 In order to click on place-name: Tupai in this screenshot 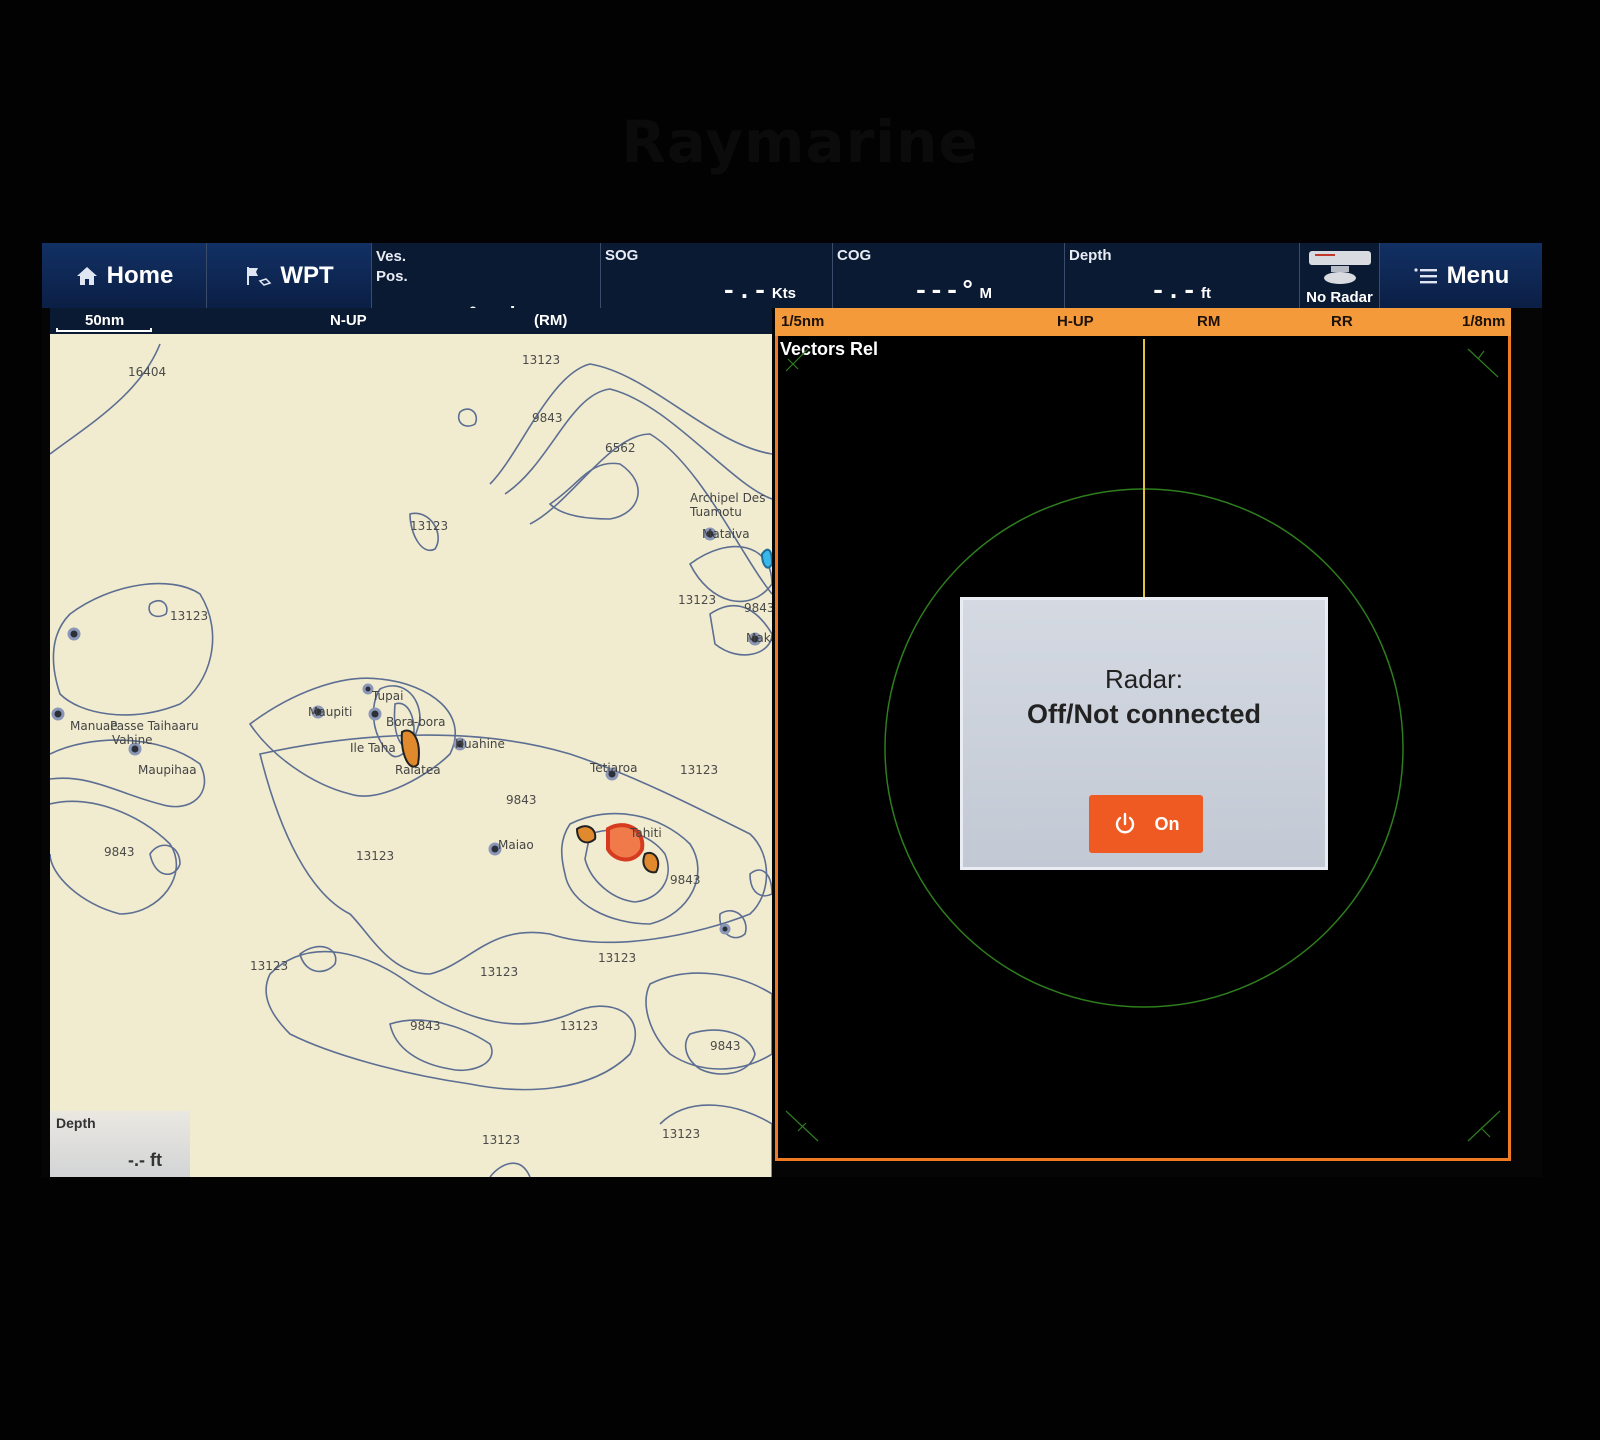, I will do `click(387, 696)`.